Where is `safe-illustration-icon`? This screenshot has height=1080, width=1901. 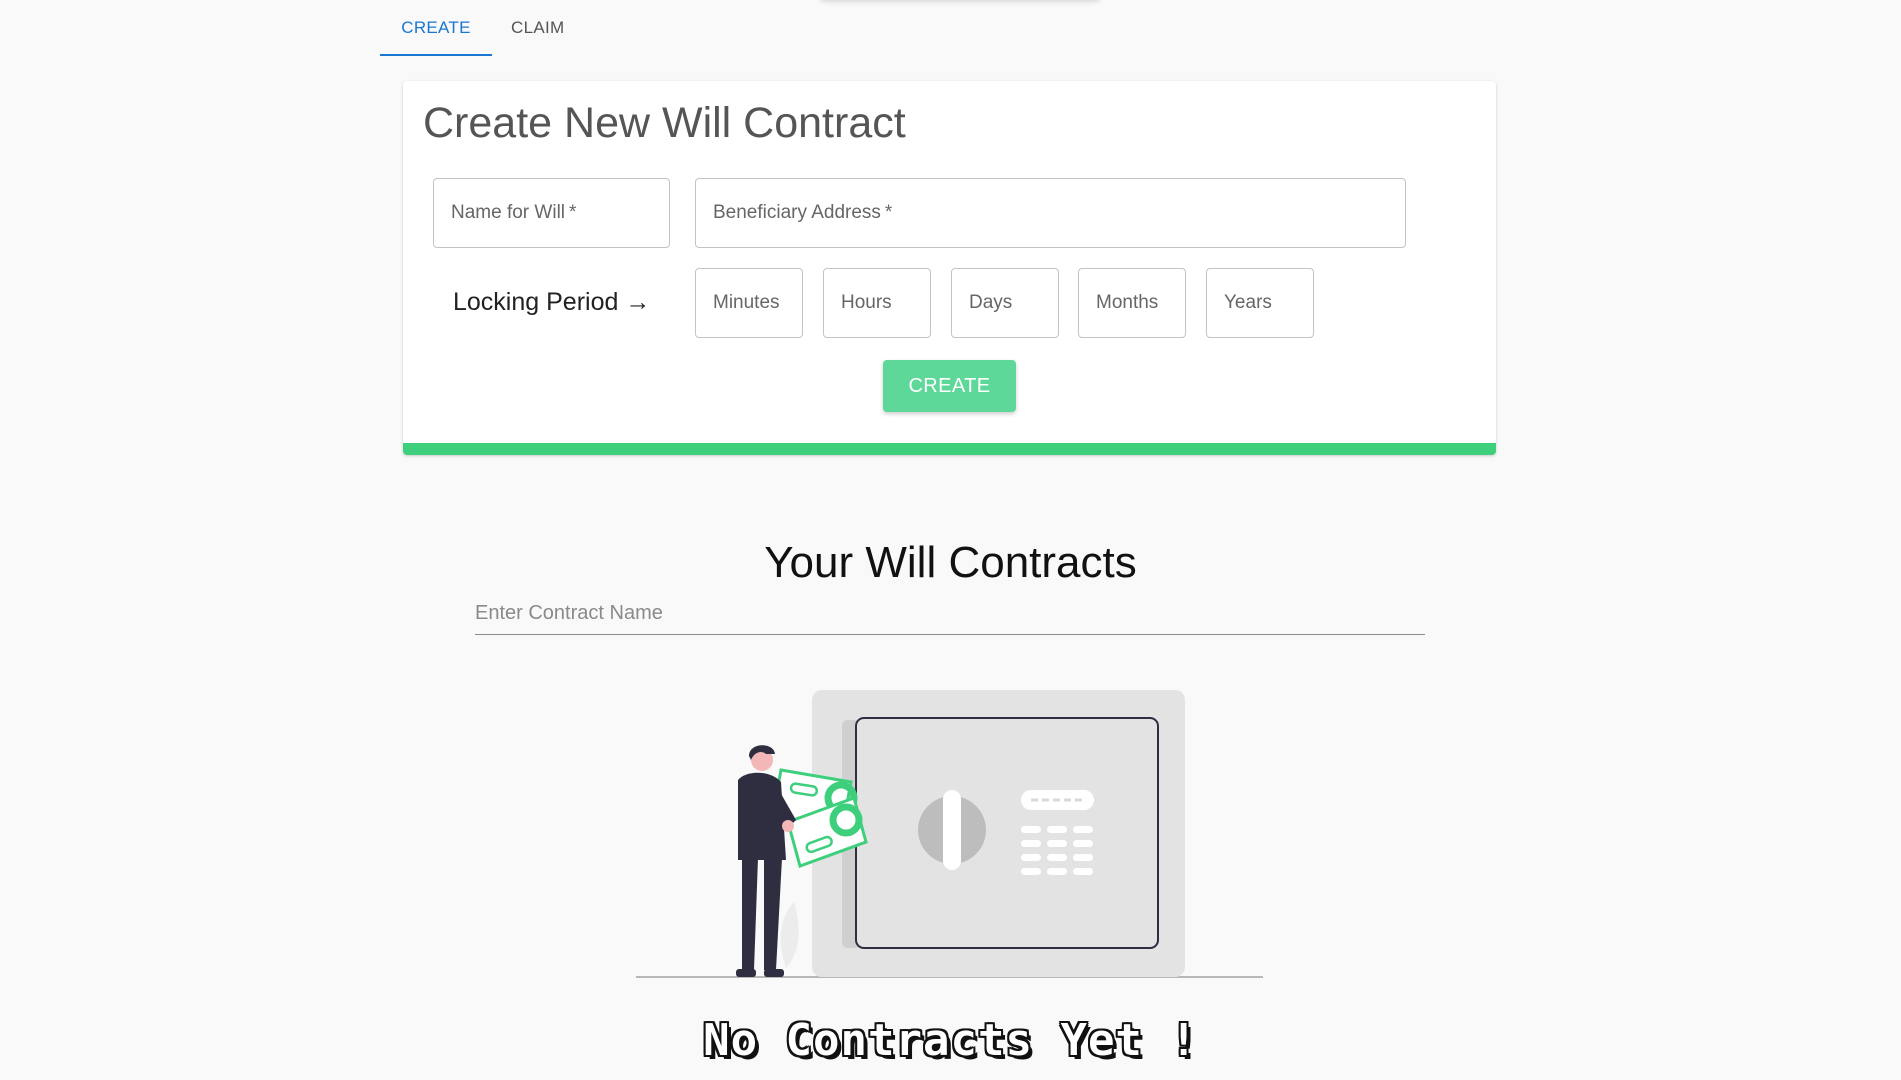
safe-illustration-icon is located at coordinates (949, 834).